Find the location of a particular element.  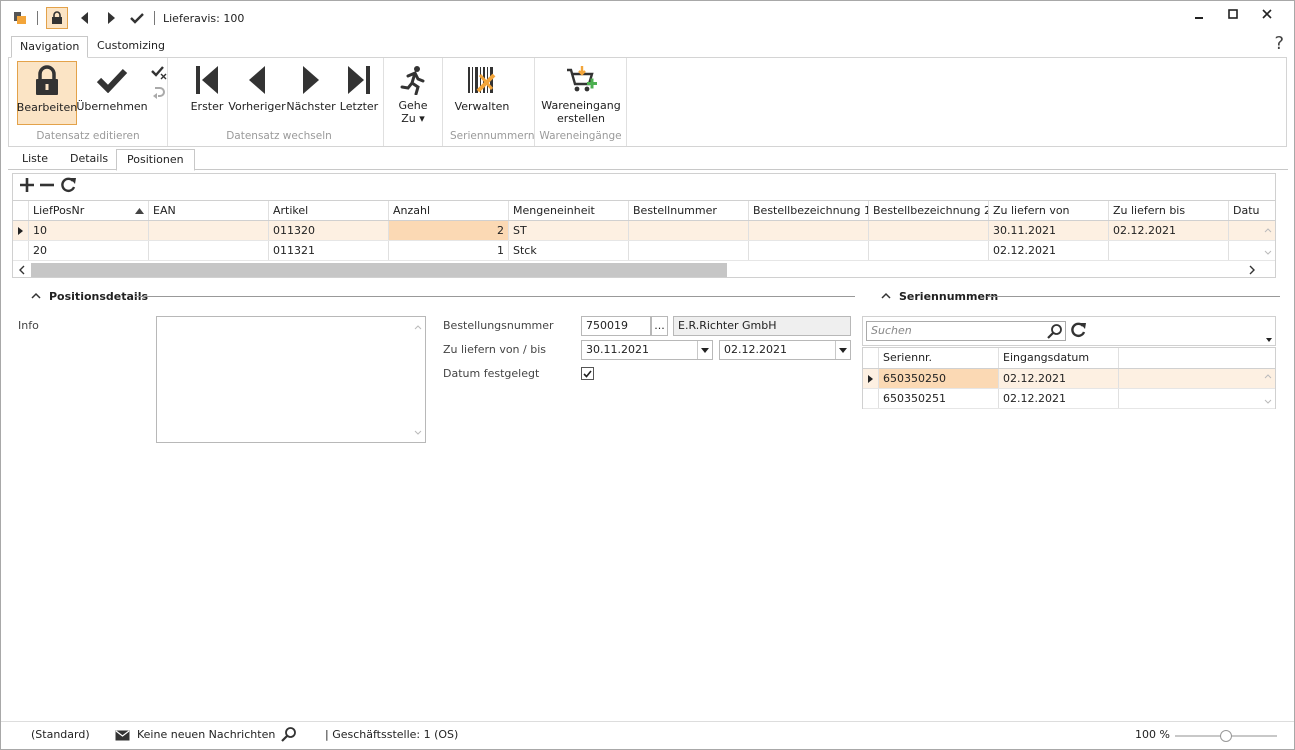

column-header: Bestellbezeichnung 2 is located at coordinates (929, 210).